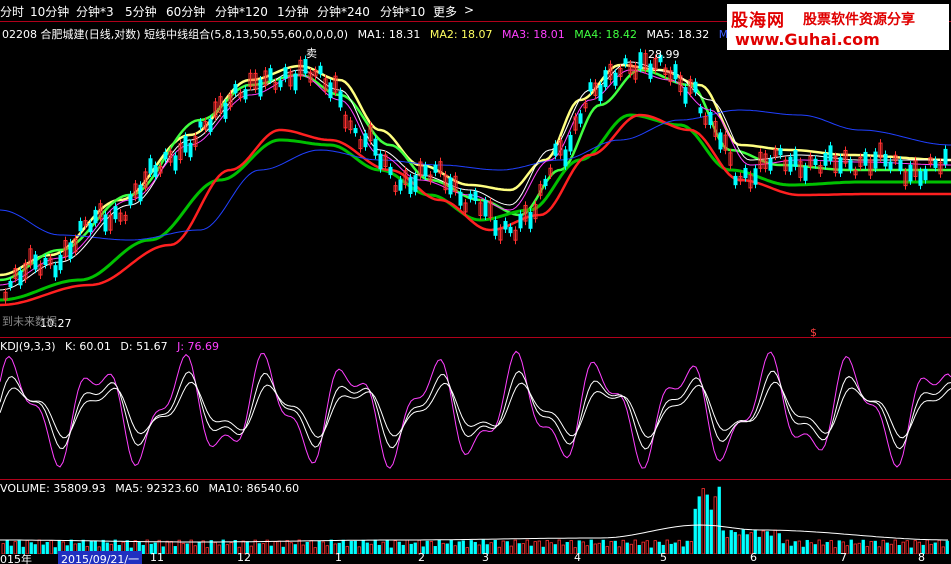 The image size is (951, 564). What do you see at coordinates (475, 410) in the screenshot?
I see `kdj-k-line` at bounding box center [475, 410].